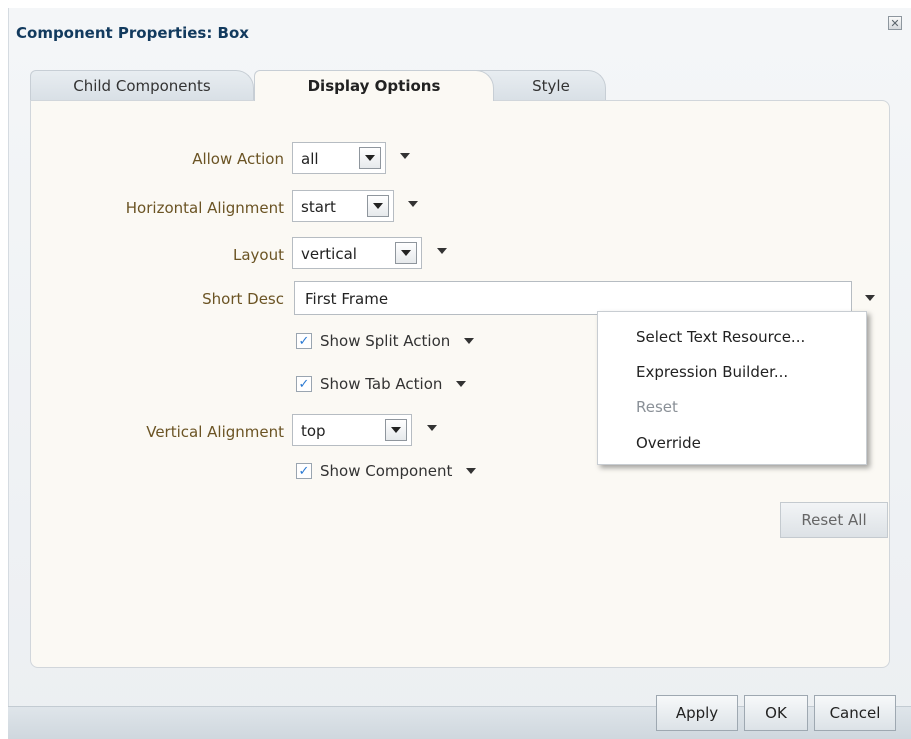  What do you see at coordinates (313, 431) in the screenshot?
I see `vertical-alignment-value: top` at bounding box center [313, 431].